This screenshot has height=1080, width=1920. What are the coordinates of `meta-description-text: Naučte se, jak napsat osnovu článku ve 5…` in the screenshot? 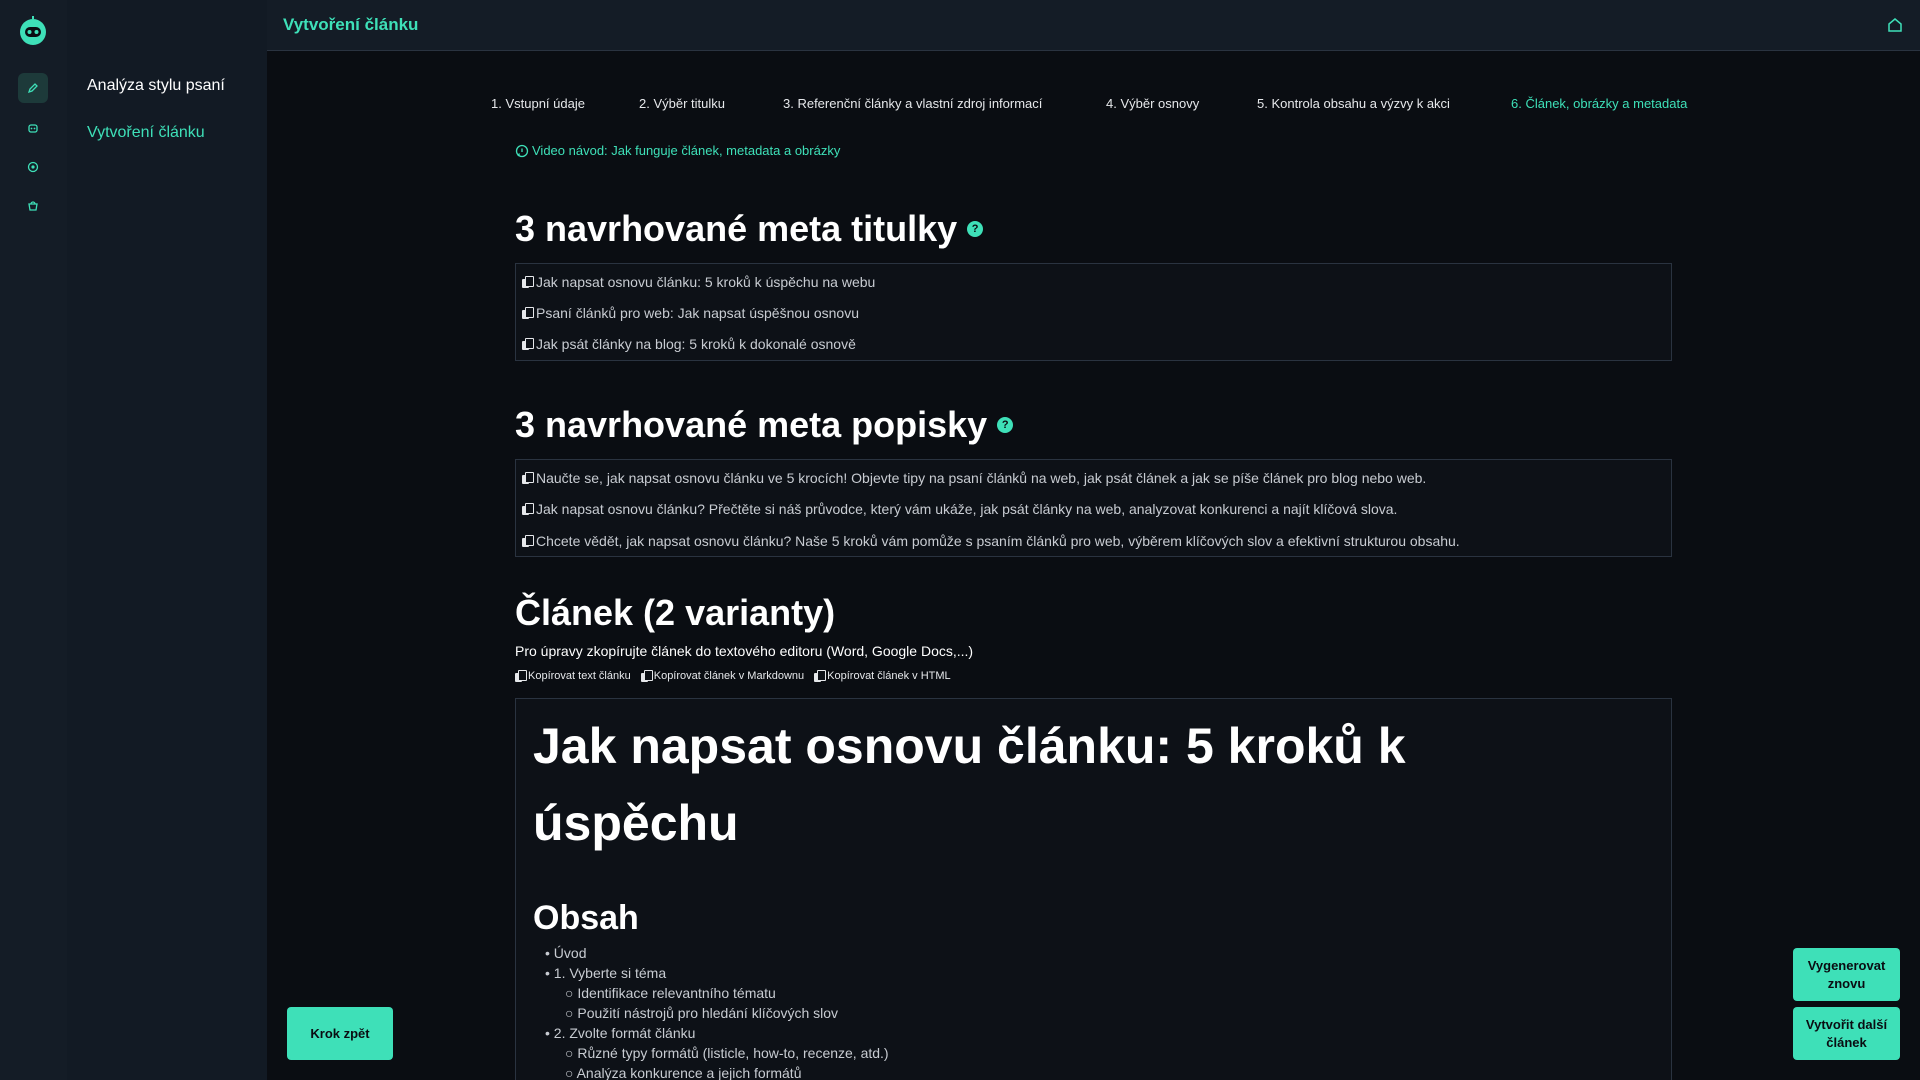 It's located at (981, 478).